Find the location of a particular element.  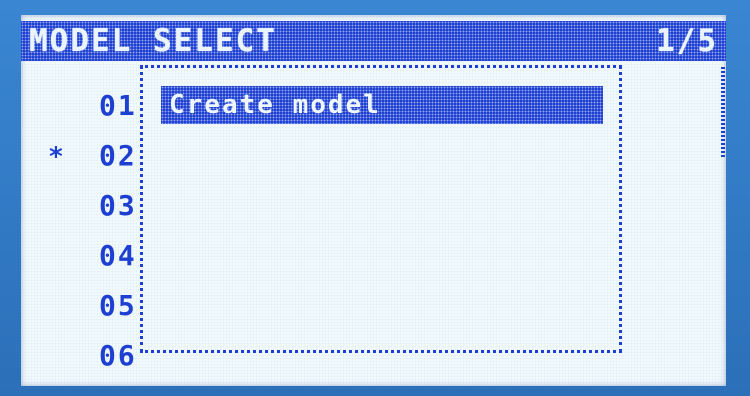

create-model-option: Create model is located at coordinates (382, 105).